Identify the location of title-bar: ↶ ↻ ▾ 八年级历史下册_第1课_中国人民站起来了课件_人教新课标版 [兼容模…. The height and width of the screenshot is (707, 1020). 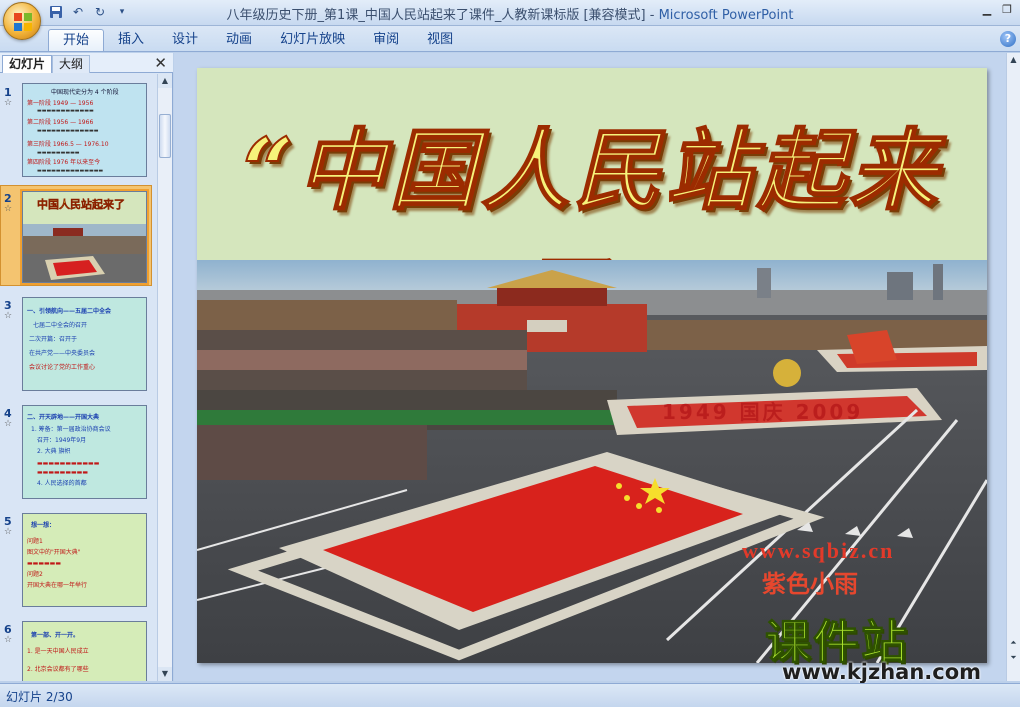
(510, 13).